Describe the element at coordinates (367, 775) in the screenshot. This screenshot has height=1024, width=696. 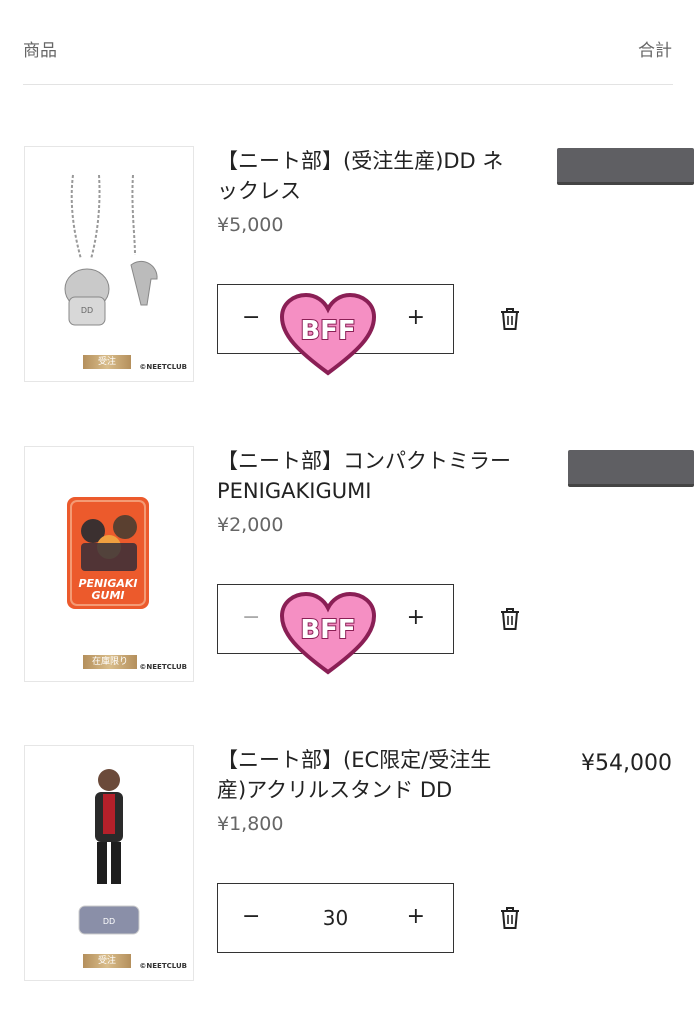
I see `product-title: 【ニート部】(EC限定/受注生産)アクリルスタンド DD` at that location.